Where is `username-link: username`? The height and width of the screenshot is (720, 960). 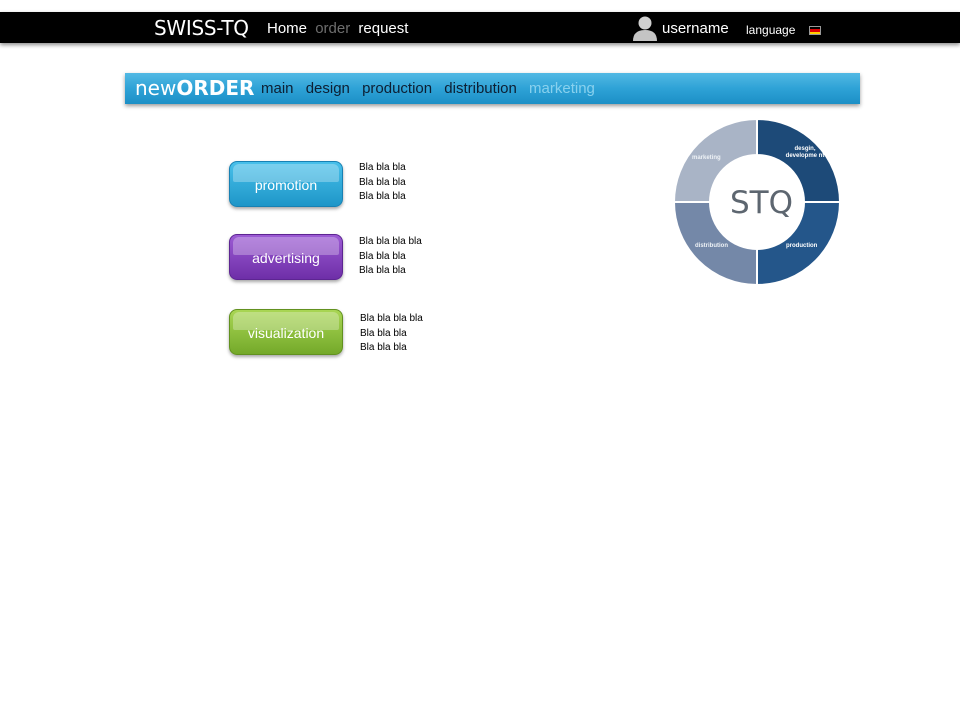
username-link: username is located at coordinates (695, 28).